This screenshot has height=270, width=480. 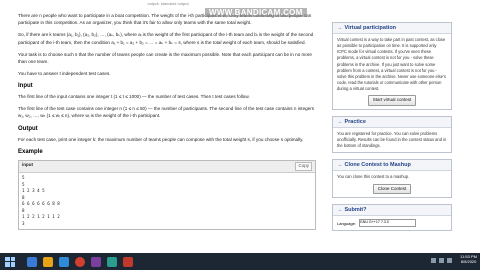 I want to click on folder-icon, so click(x=48, y=261).